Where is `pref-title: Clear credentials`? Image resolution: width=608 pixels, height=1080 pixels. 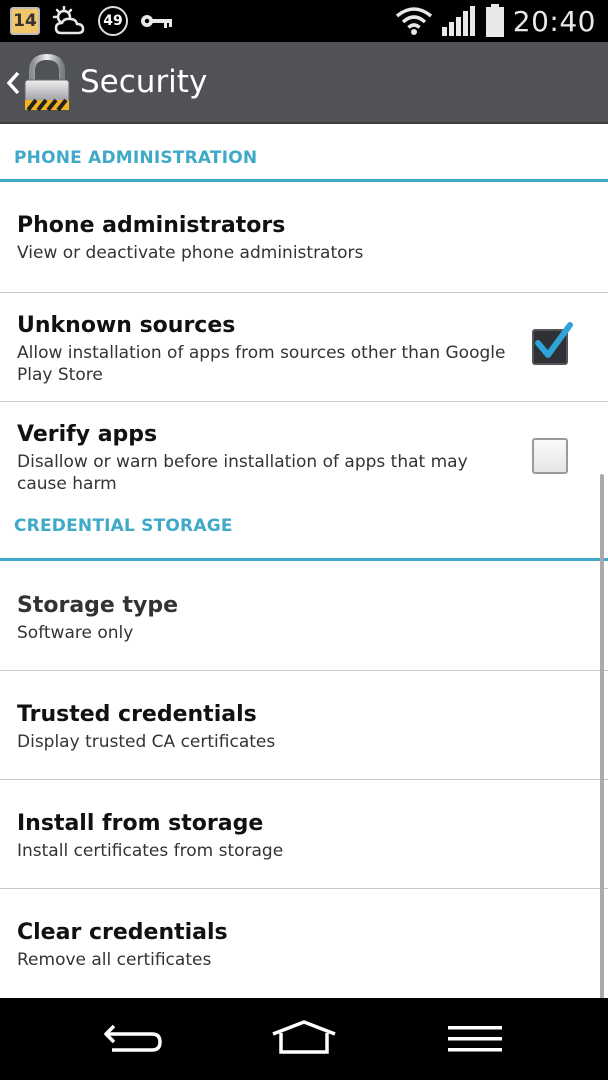
pref-title: Clear credentials is located at coordinates (122, 932).